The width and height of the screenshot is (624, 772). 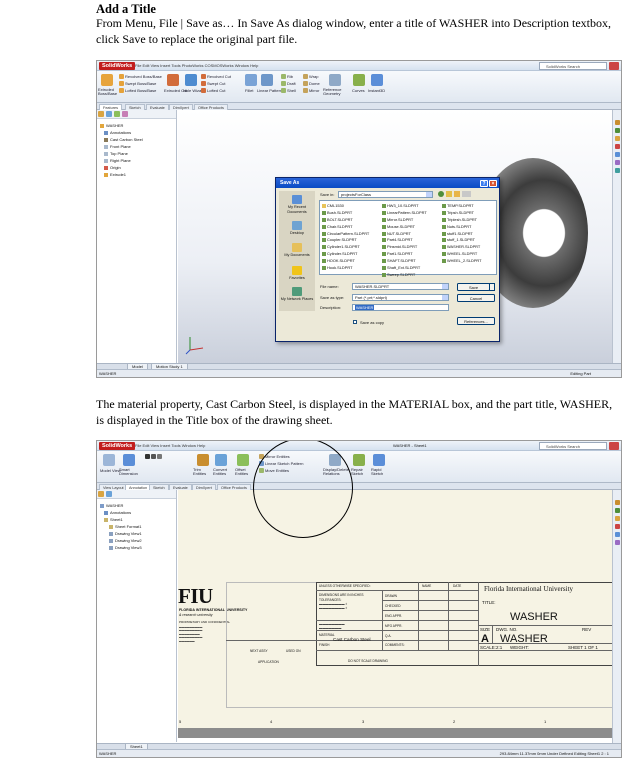 I want to click on file-item: Cylinder1.SLDPRT, so click(x=345, y=247).